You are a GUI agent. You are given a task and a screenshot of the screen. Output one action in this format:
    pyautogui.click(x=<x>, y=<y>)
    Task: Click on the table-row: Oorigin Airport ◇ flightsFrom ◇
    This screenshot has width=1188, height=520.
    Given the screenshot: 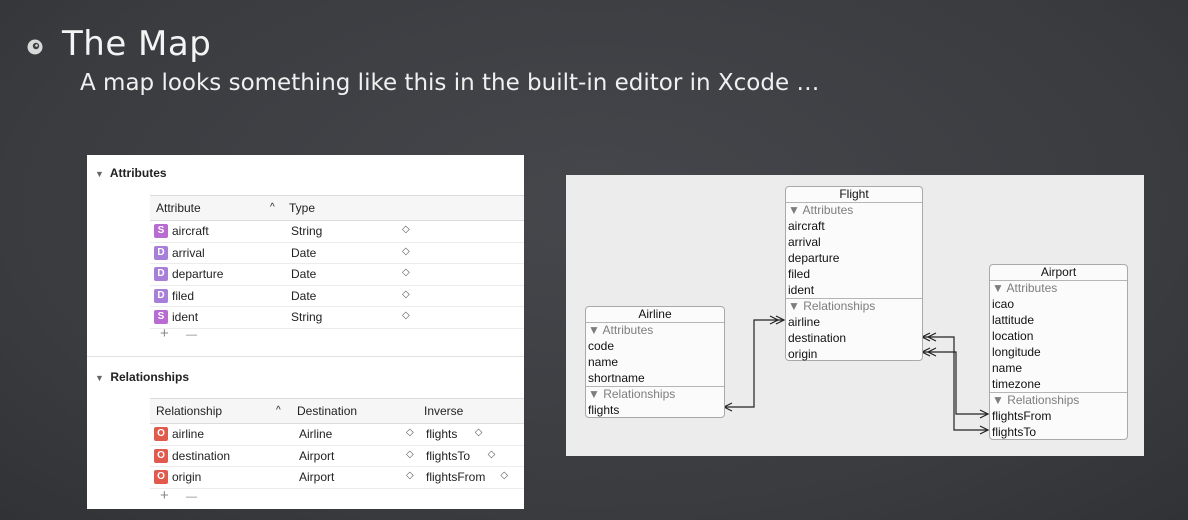 What is the action you would take?
    pyautogui.click(x=337, y=478)
    